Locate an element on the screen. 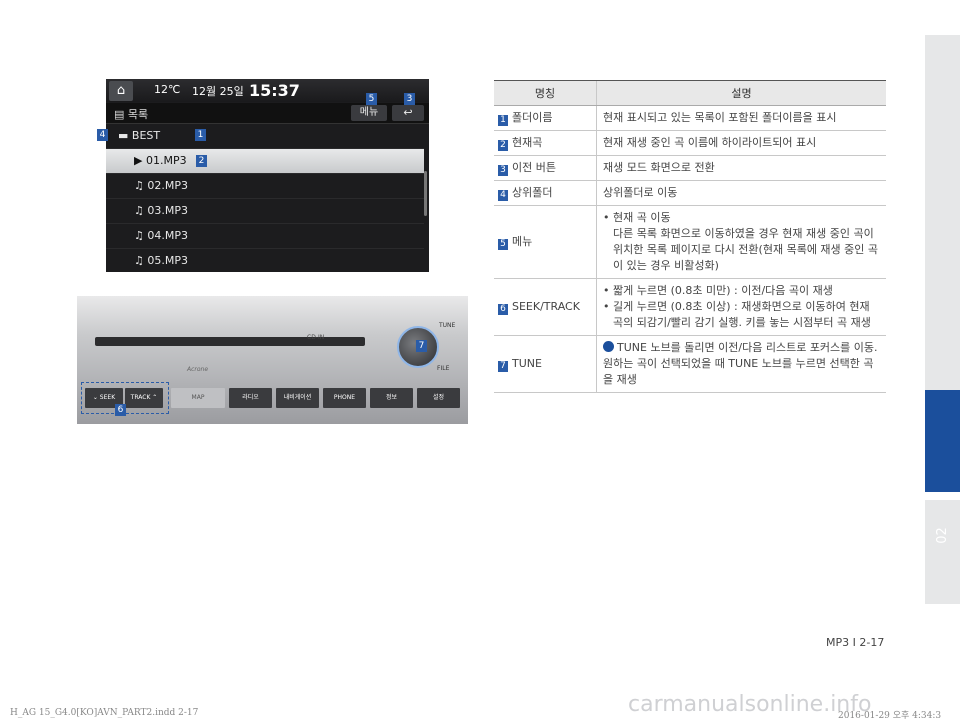  list-label: ▤ 목록 is located at coordinates (131, 114).